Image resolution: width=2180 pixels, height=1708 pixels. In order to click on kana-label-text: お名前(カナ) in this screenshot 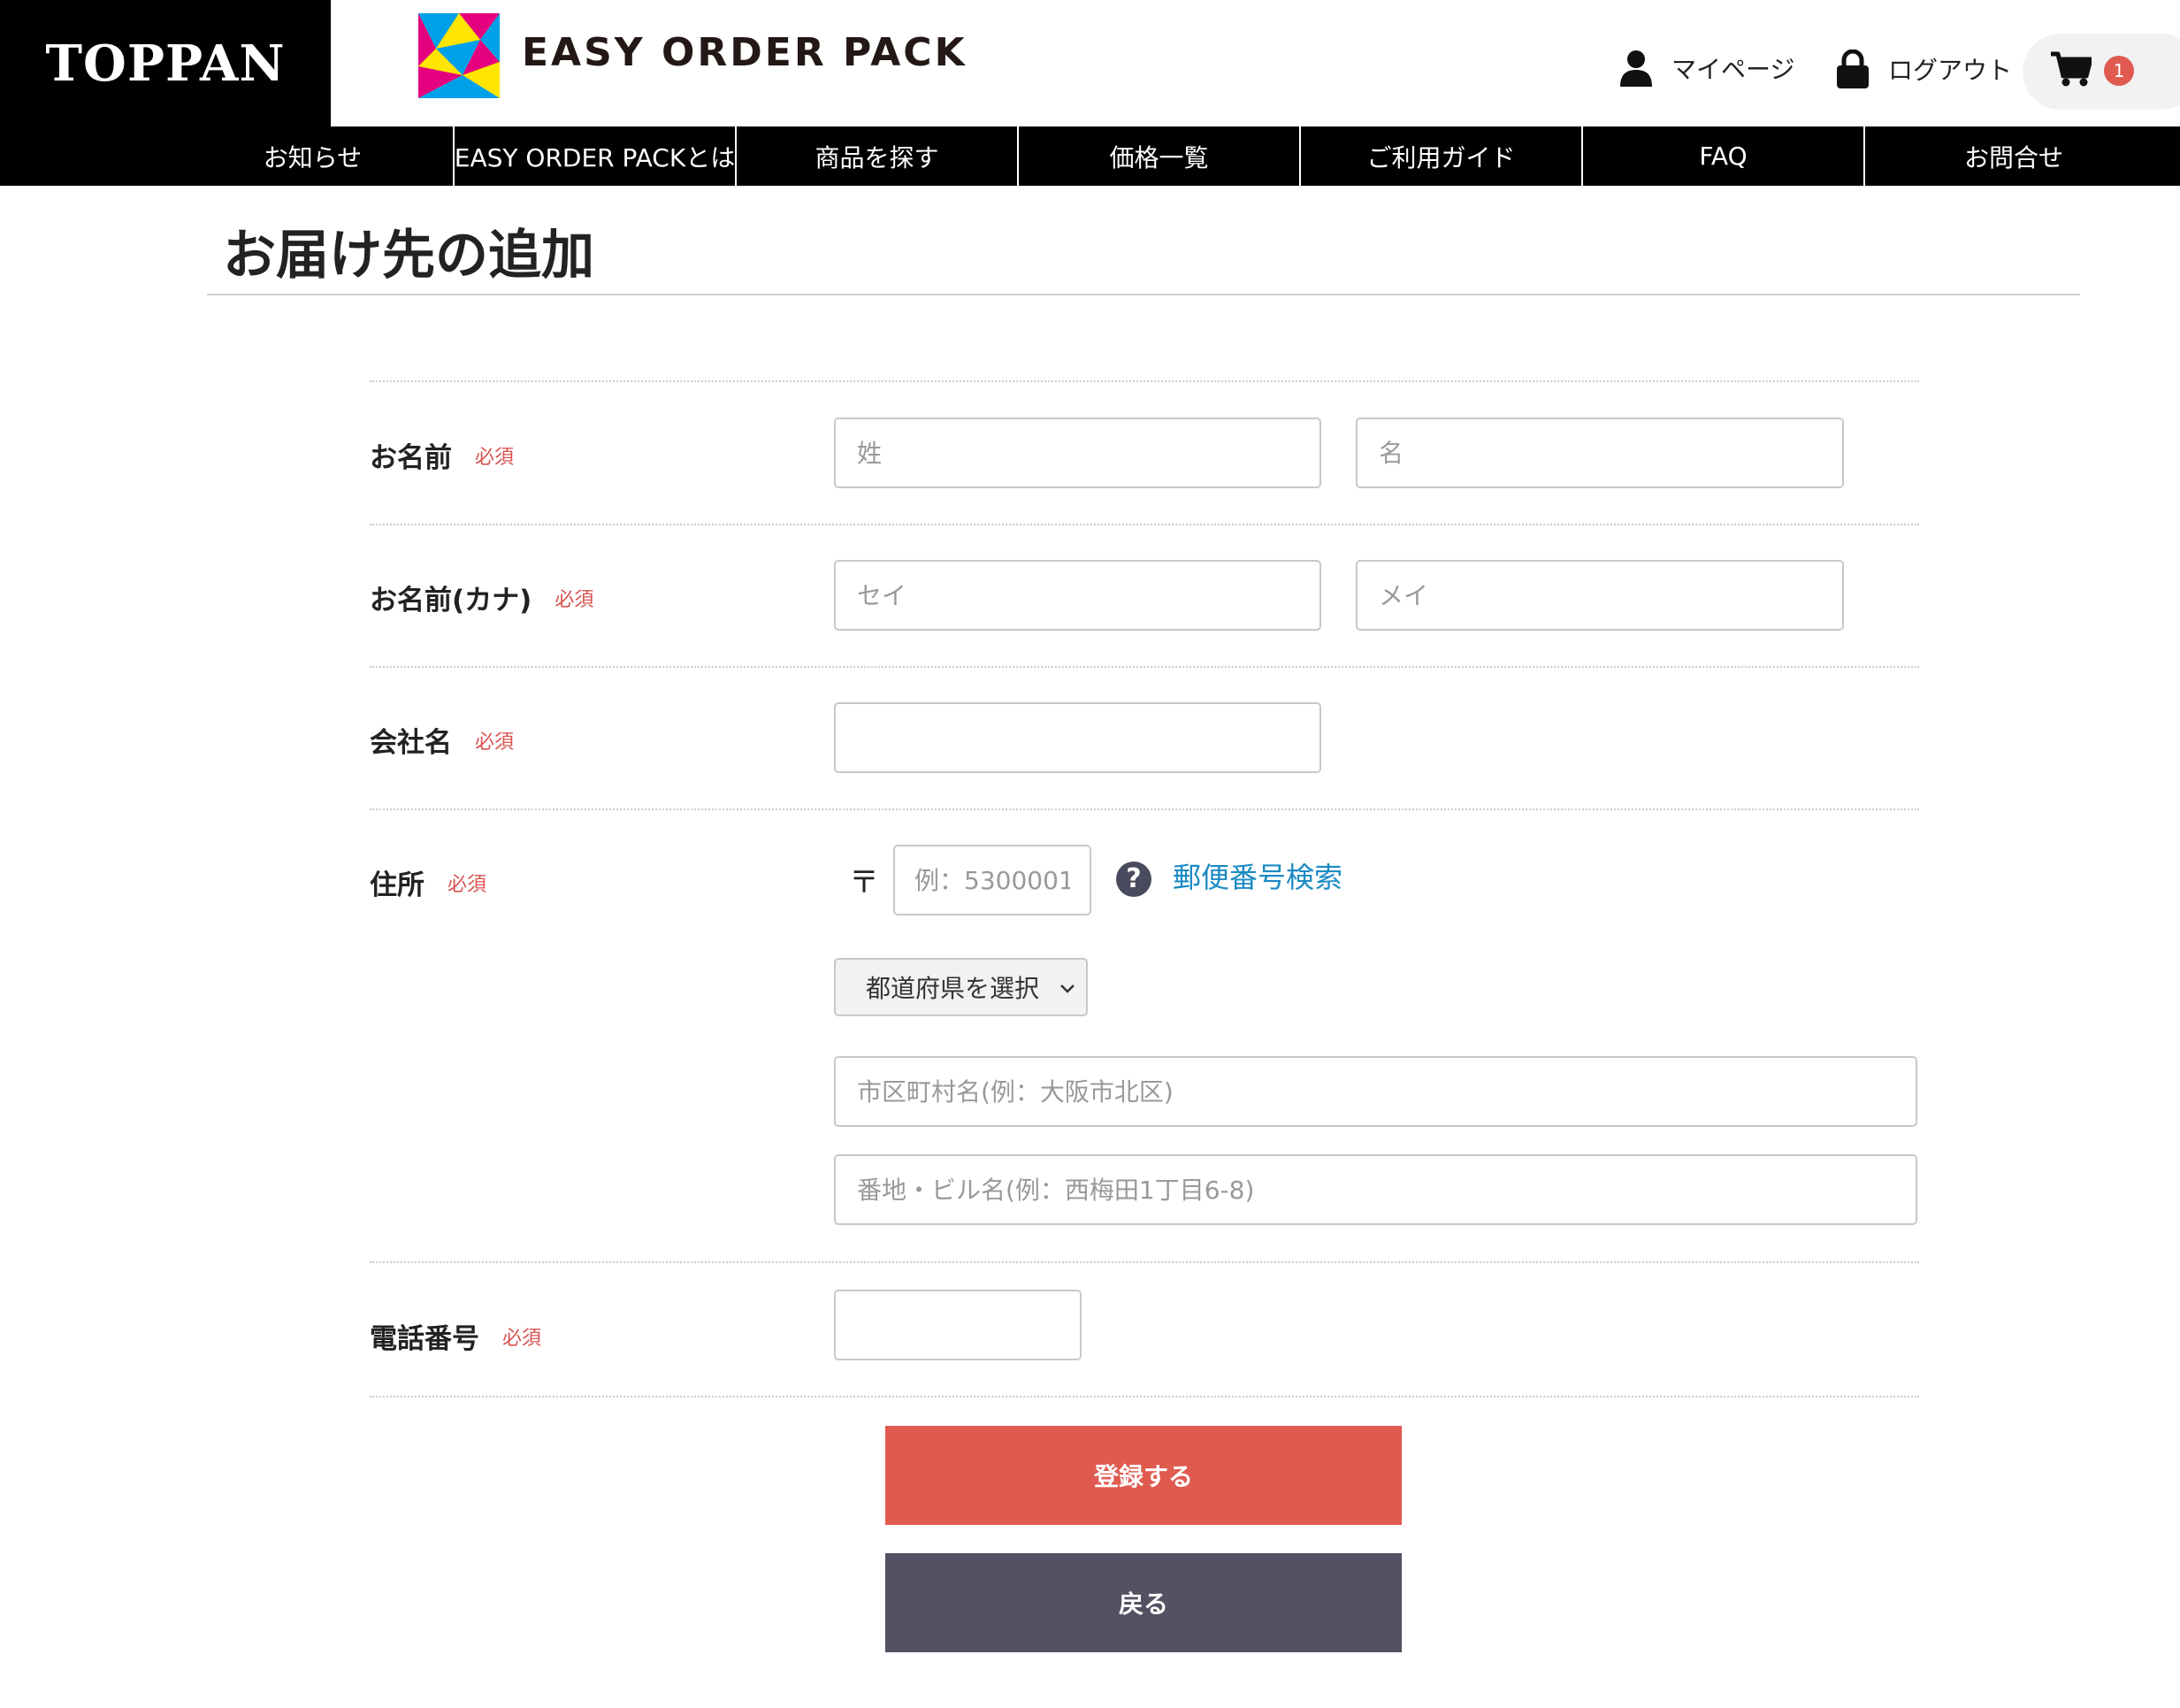, I will do `click(451, 601)`.